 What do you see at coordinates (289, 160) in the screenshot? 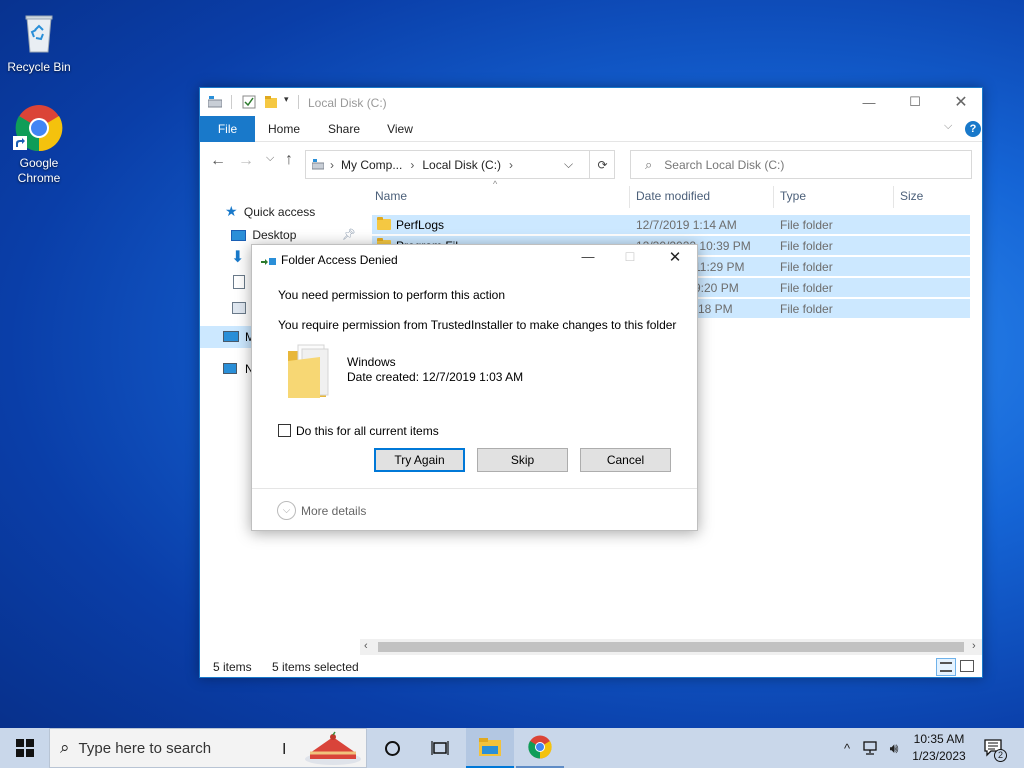
I see `up-arrow-icon: ↑` at bounding box center [289, 160].